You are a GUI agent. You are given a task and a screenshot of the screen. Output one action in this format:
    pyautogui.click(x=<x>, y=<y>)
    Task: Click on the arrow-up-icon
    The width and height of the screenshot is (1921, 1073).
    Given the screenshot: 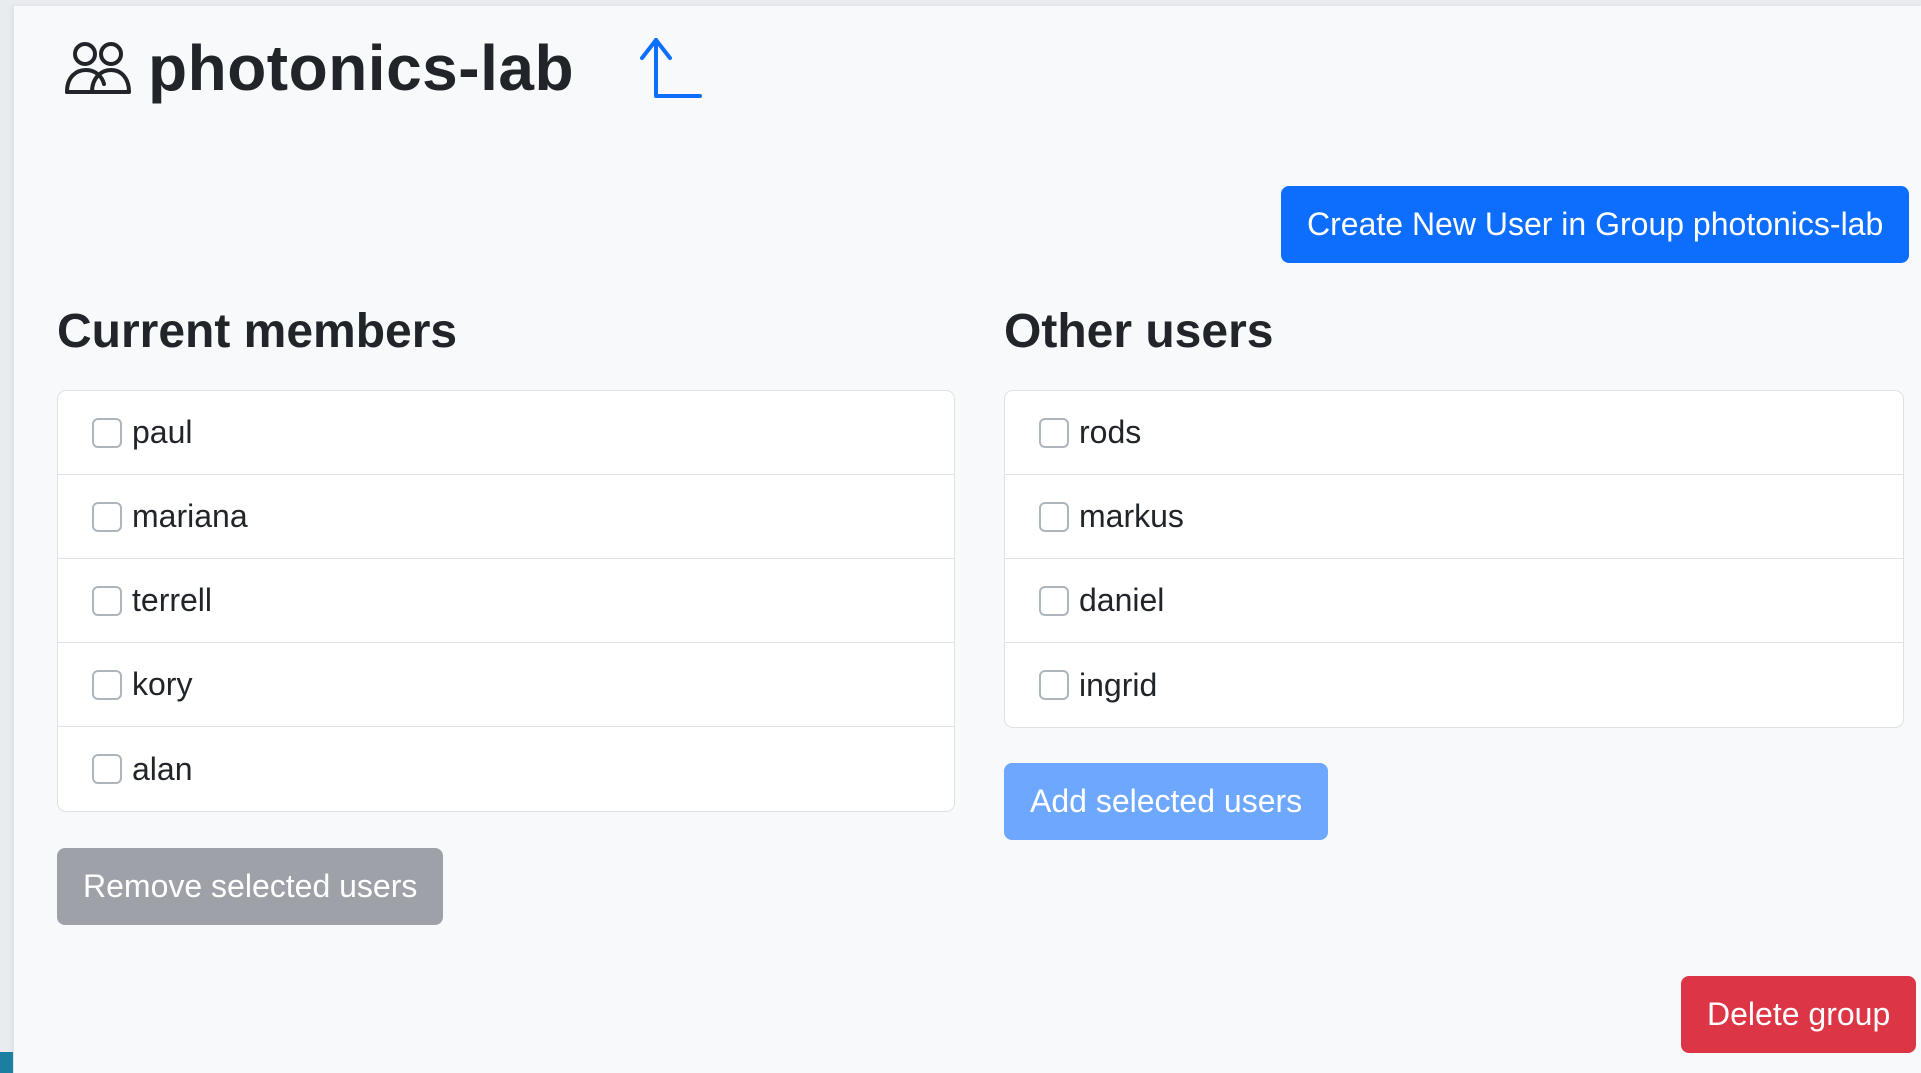 What is the action you would take?
    pyautogui.click(x=670, y=68)
    